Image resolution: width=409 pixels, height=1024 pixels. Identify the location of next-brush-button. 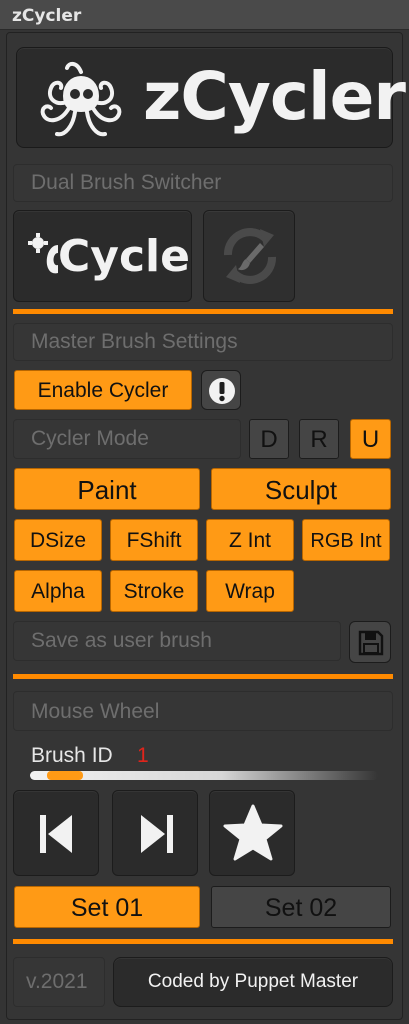
(155, 833).